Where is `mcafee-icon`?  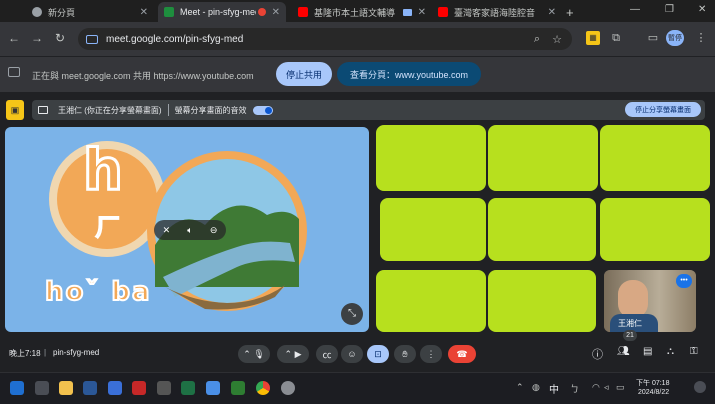 mcafee-icon is located at coordinates (139, 388).